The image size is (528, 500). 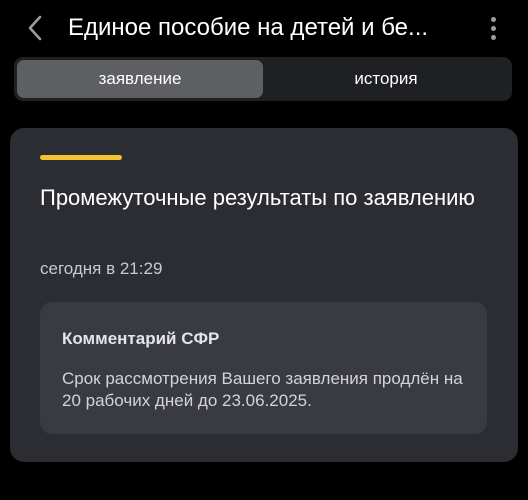 I want to click on tab-history: история, so click(x=386, y=79).